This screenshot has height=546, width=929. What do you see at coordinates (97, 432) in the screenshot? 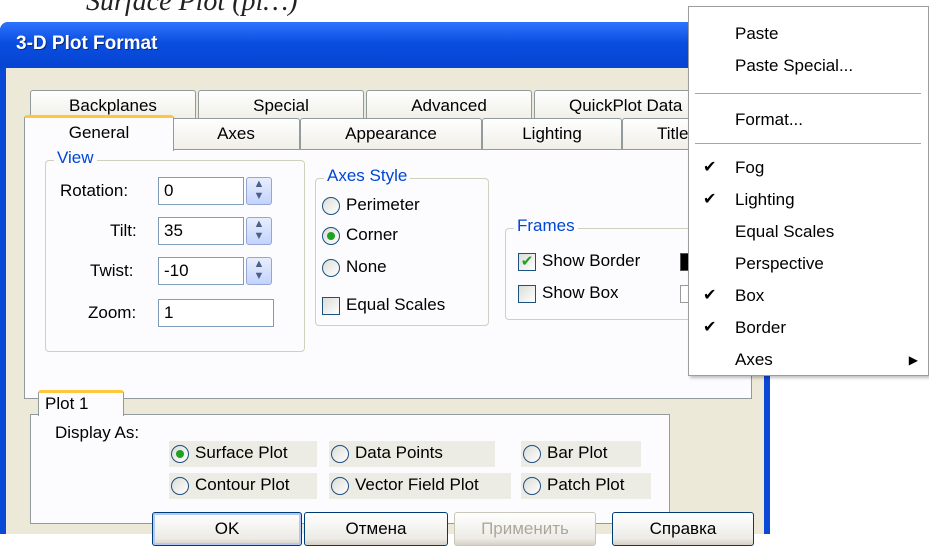
I see `display-as-label: Display As:` at bounding box center [97, 432].